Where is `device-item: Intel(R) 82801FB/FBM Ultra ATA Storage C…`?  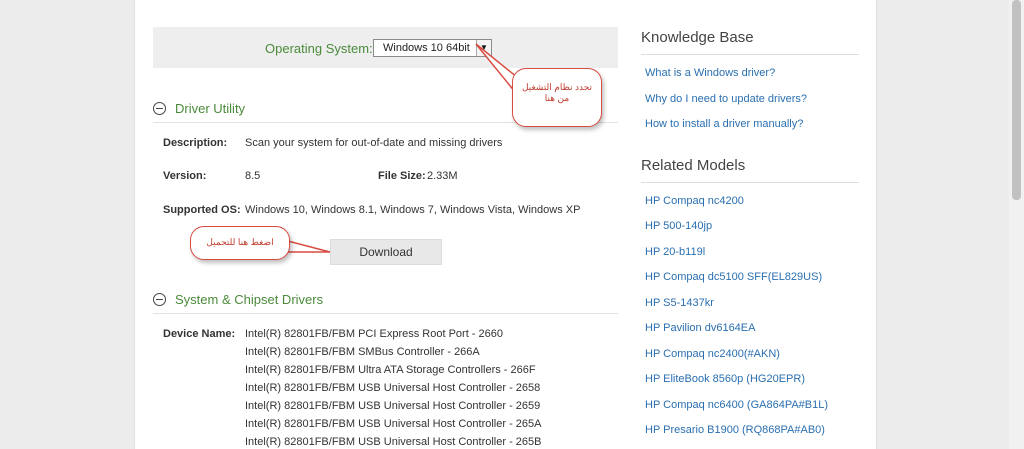
device-item: Intel(R) 82801FB/FBM Ultra ATA Storage C… is located at coordinates (390, 370).